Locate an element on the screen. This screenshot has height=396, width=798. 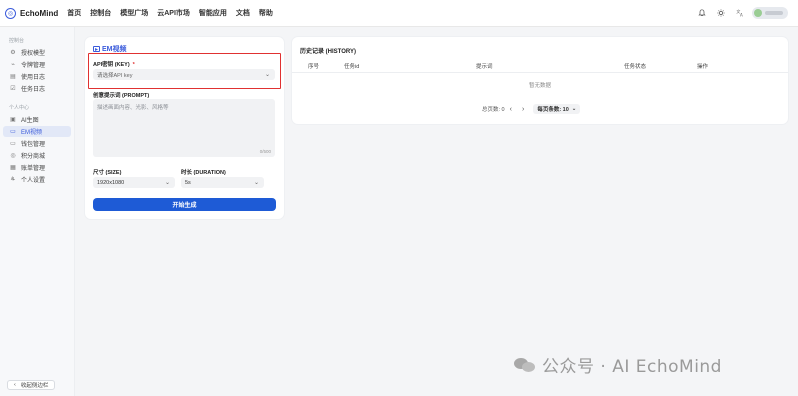
prev-page-button: ‹ is located at coordinates (511, 109).